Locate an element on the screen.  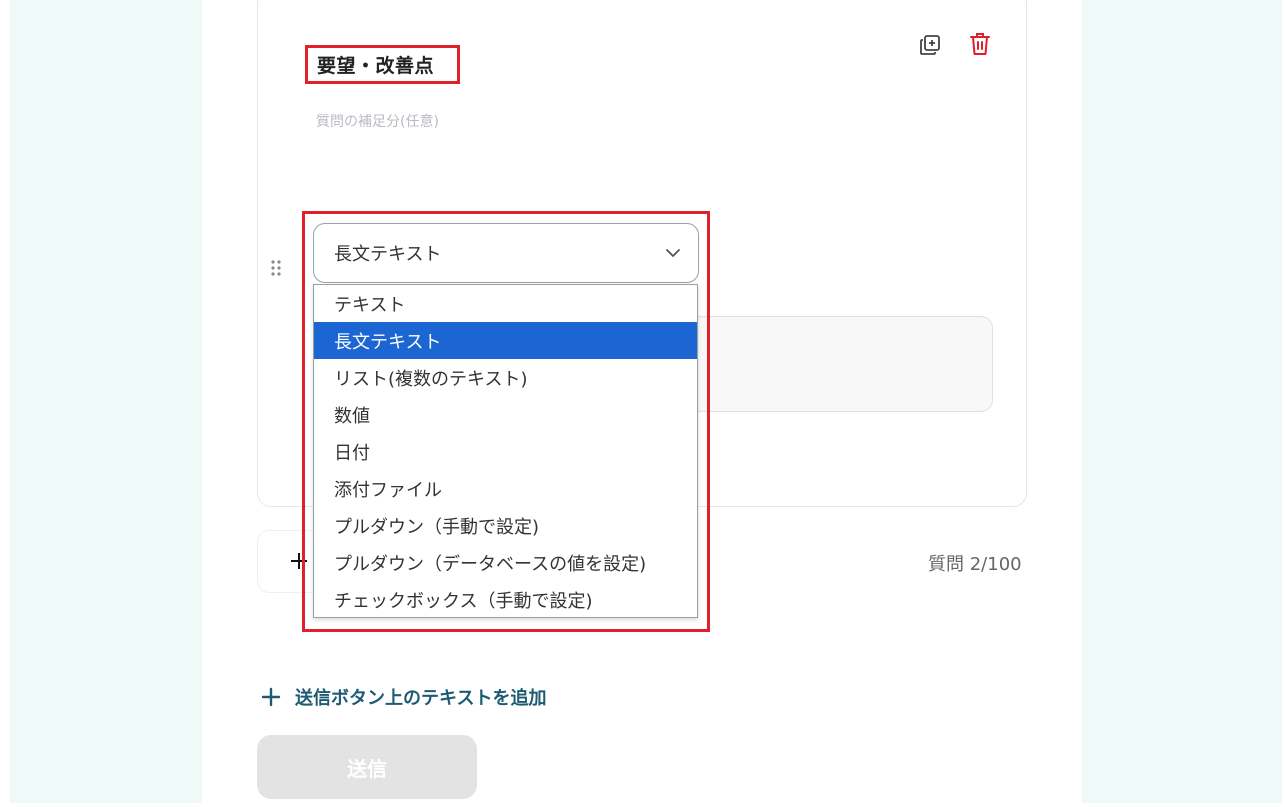
question-supplement-placeholder: 質問の補足分(任意) is located at coordinates (377, 121).